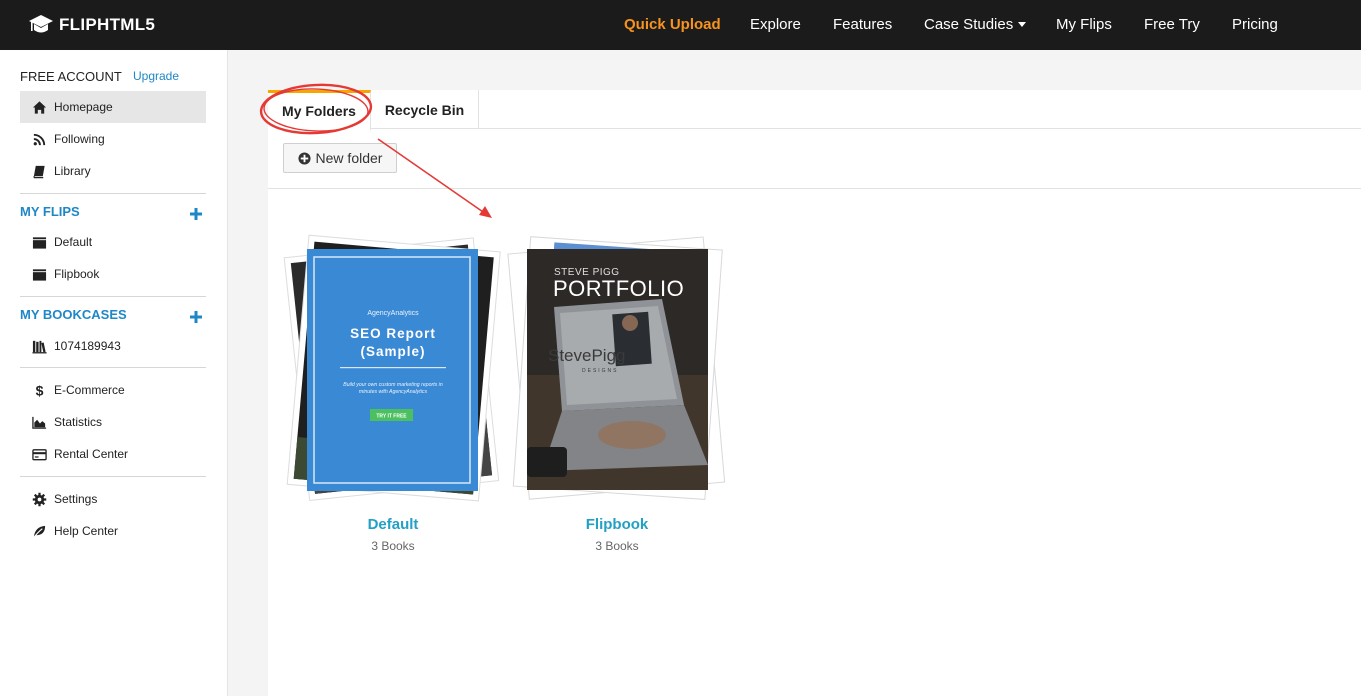  I want to click on area-chart-icon, so click(39, 422).